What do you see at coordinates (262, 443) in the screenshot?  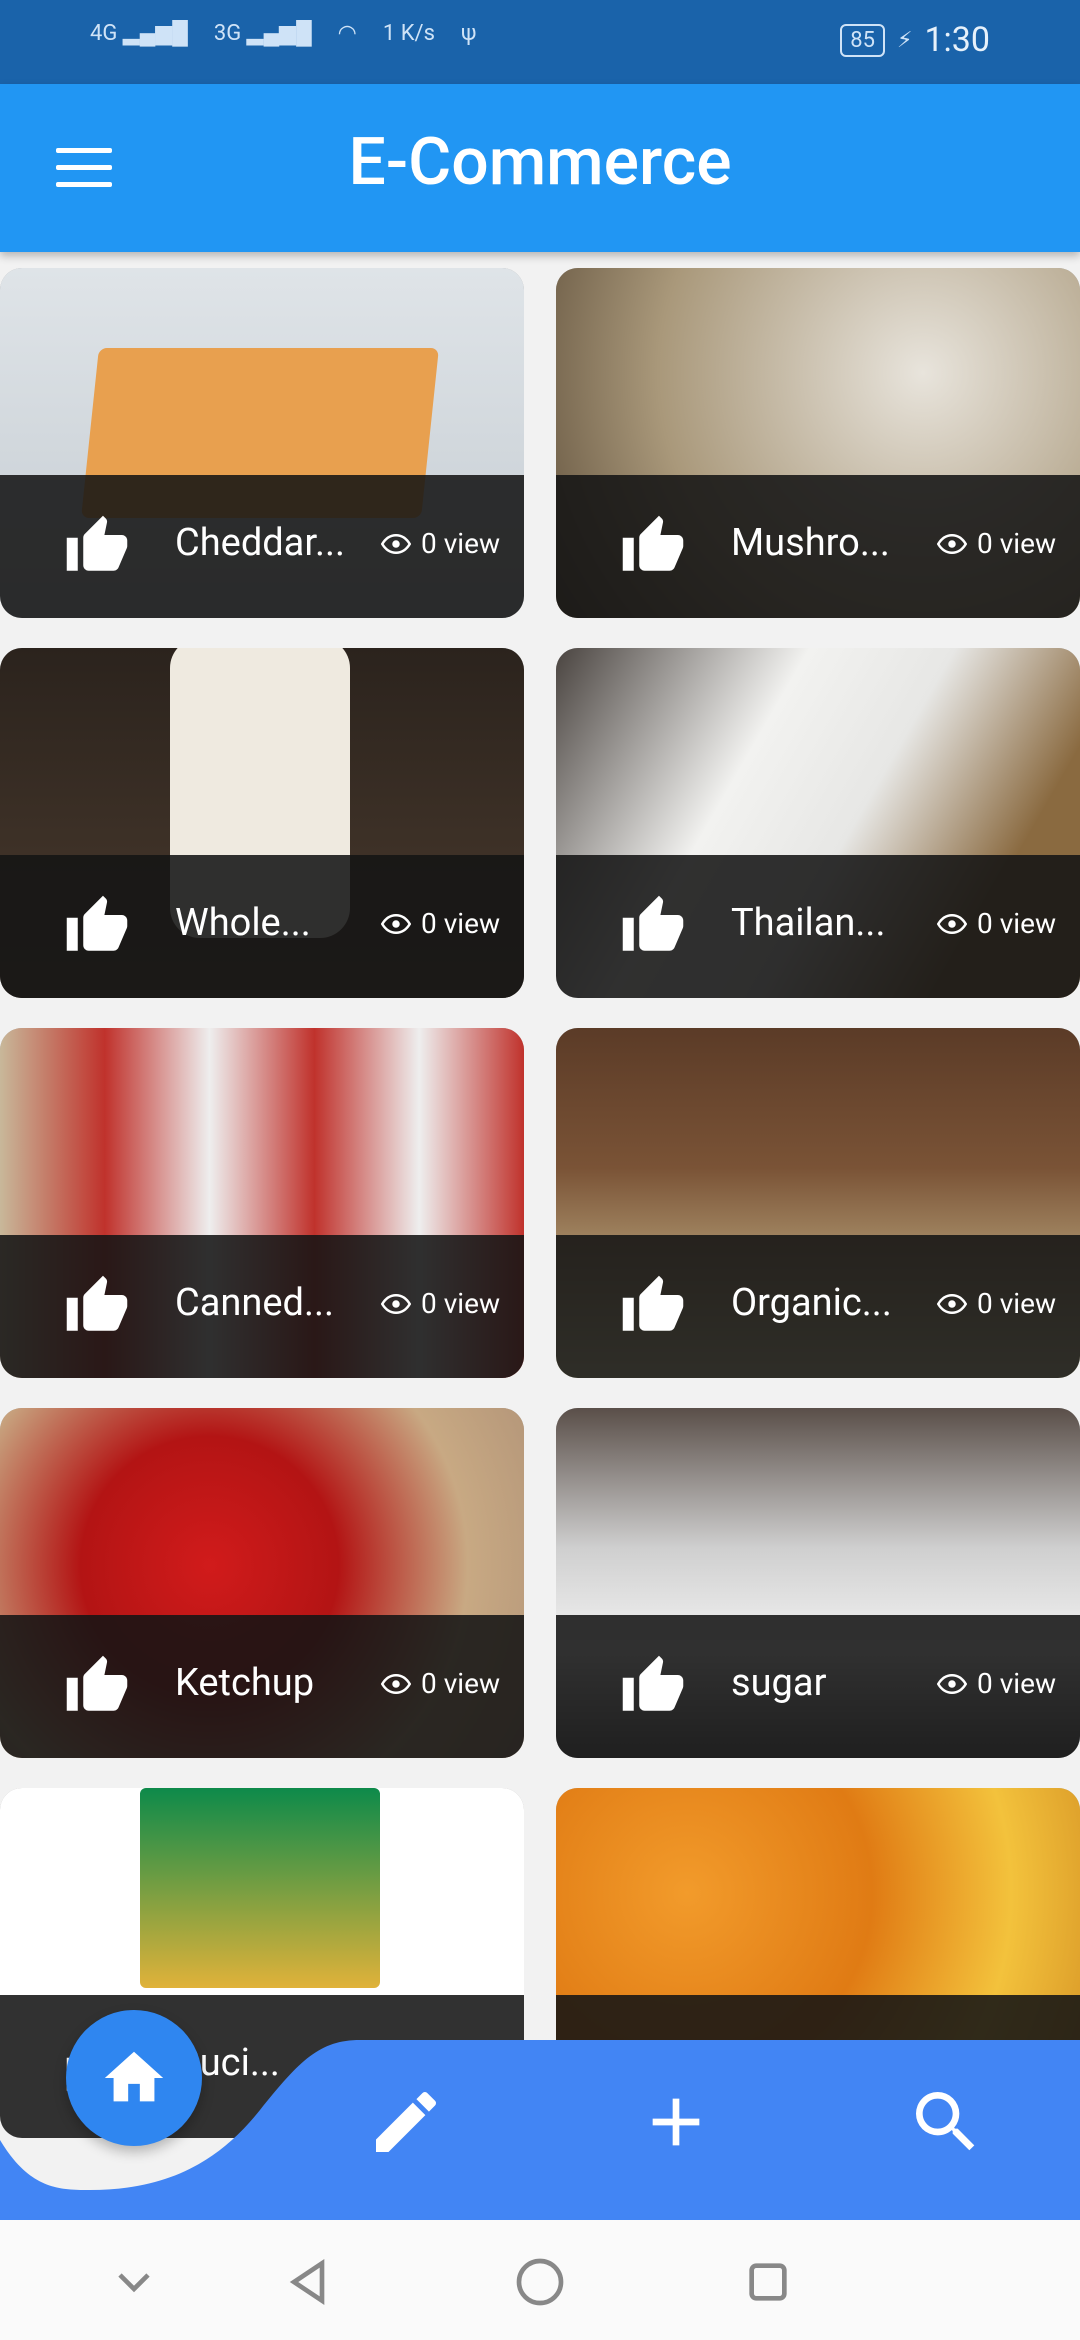 I see `product-card: Cheddar... 0 view` at bounding box center [262, 443].